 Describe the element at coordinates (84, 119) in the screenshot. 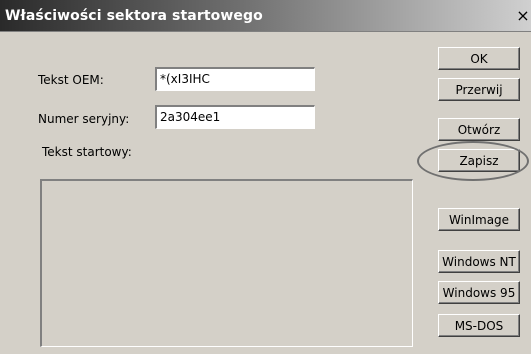

I see `serial-number-label: Numer seryjny:` at that location.